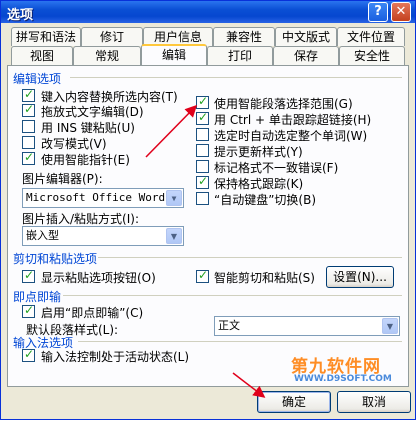  What do you see at coordinates (28, 142) in the screenshot?
I see `overtype-mode-checkbox` at bounding box center [28, 142].